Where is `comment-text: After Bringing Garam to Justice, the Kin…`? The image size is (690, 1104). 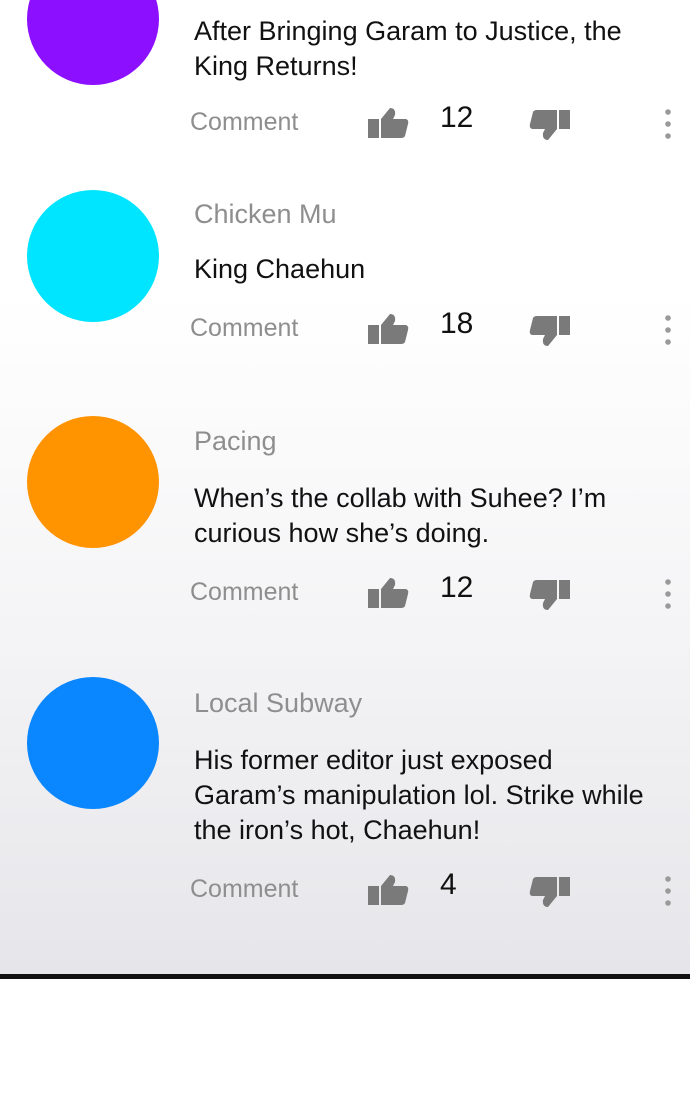
comment-text: After Bringing Garam to Justice, the Kin… is located at coordinates (408, 48).